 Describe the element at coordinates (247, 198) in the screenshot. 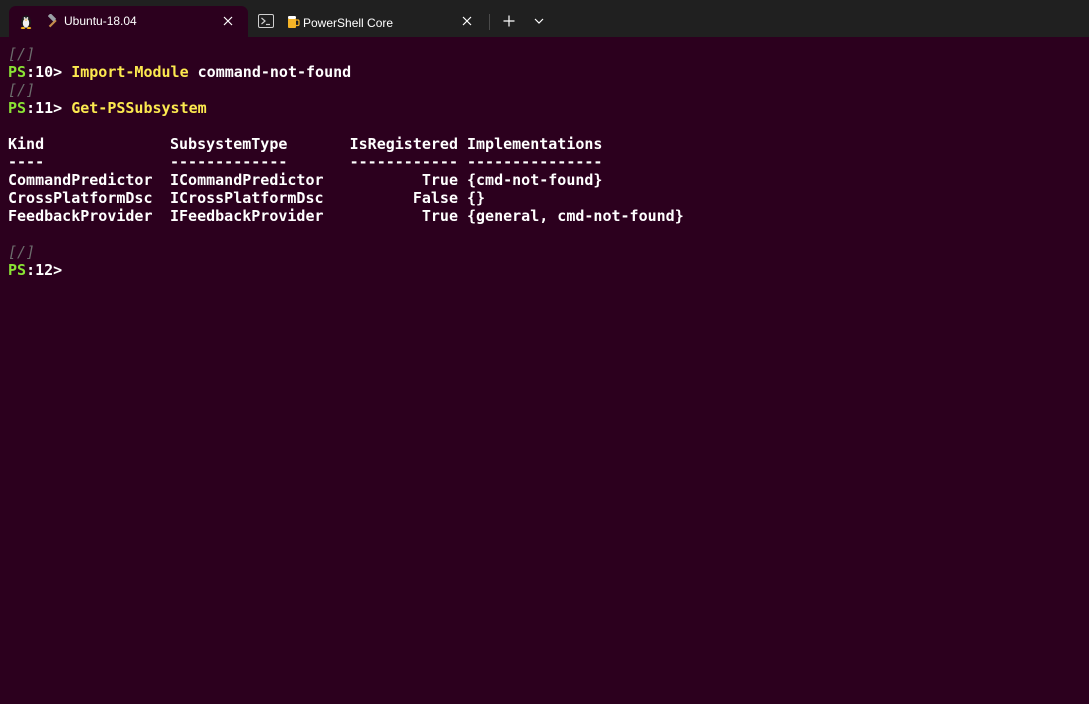

I see `table-cell: ICrossPlatformDsc` at that location.